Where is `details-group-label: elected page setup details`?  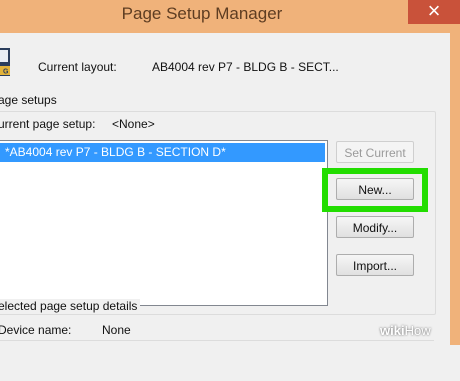
details-group-label: elected page setup details is located at coordinates (70, 306).